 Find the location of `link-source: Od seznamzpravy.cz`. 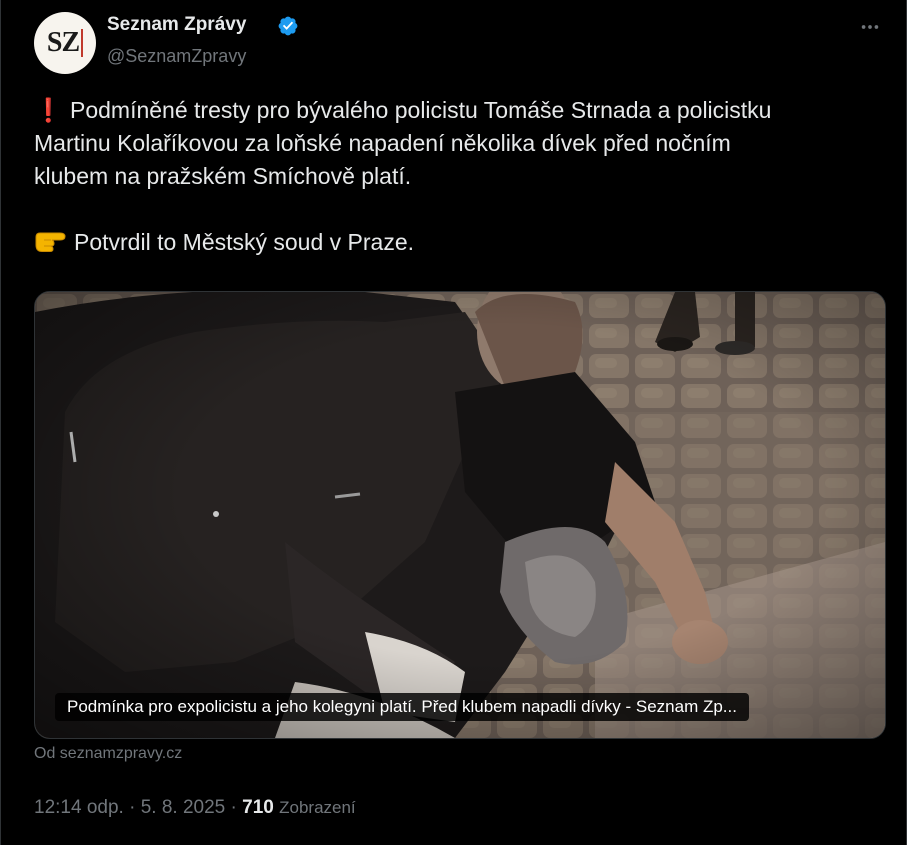

link-source: Od seznamzpravy.cz is located at coordinates (108, 754).